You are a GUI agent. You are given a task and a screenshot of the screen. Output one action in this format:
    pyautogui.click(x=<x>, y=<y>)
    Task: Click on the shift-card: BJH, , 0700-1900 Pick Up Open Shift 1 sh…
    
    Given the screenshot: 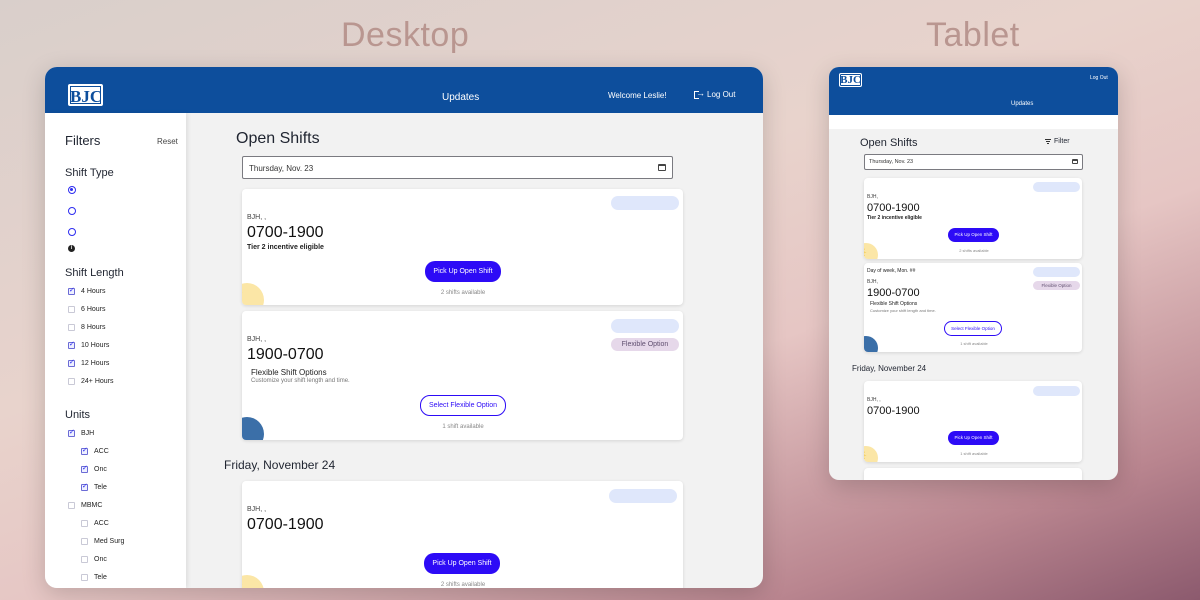 What is the action you would take?
    pyautogui.click(x=973, y=421)
    